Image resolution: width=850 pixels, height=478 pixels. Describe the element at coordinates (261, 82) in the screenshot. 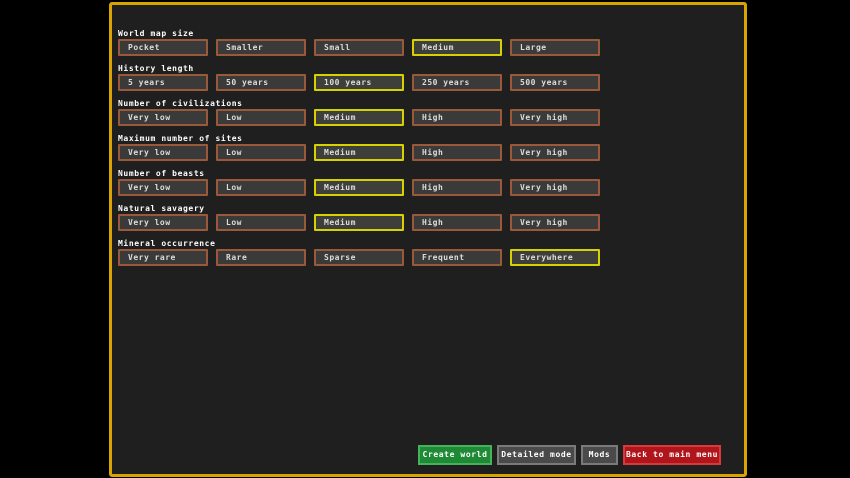

I see `option-button: 50 years` at that location.